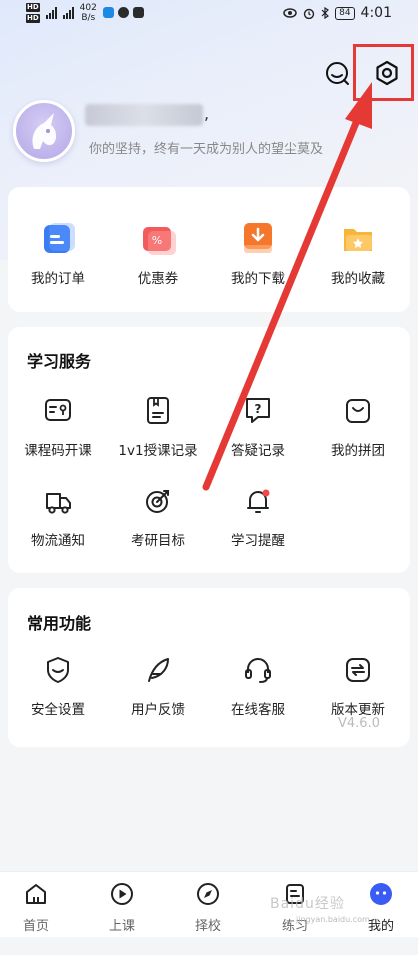 This screenshot has width=418, height=955. I want to click on headset-icon, so click(258, 670).